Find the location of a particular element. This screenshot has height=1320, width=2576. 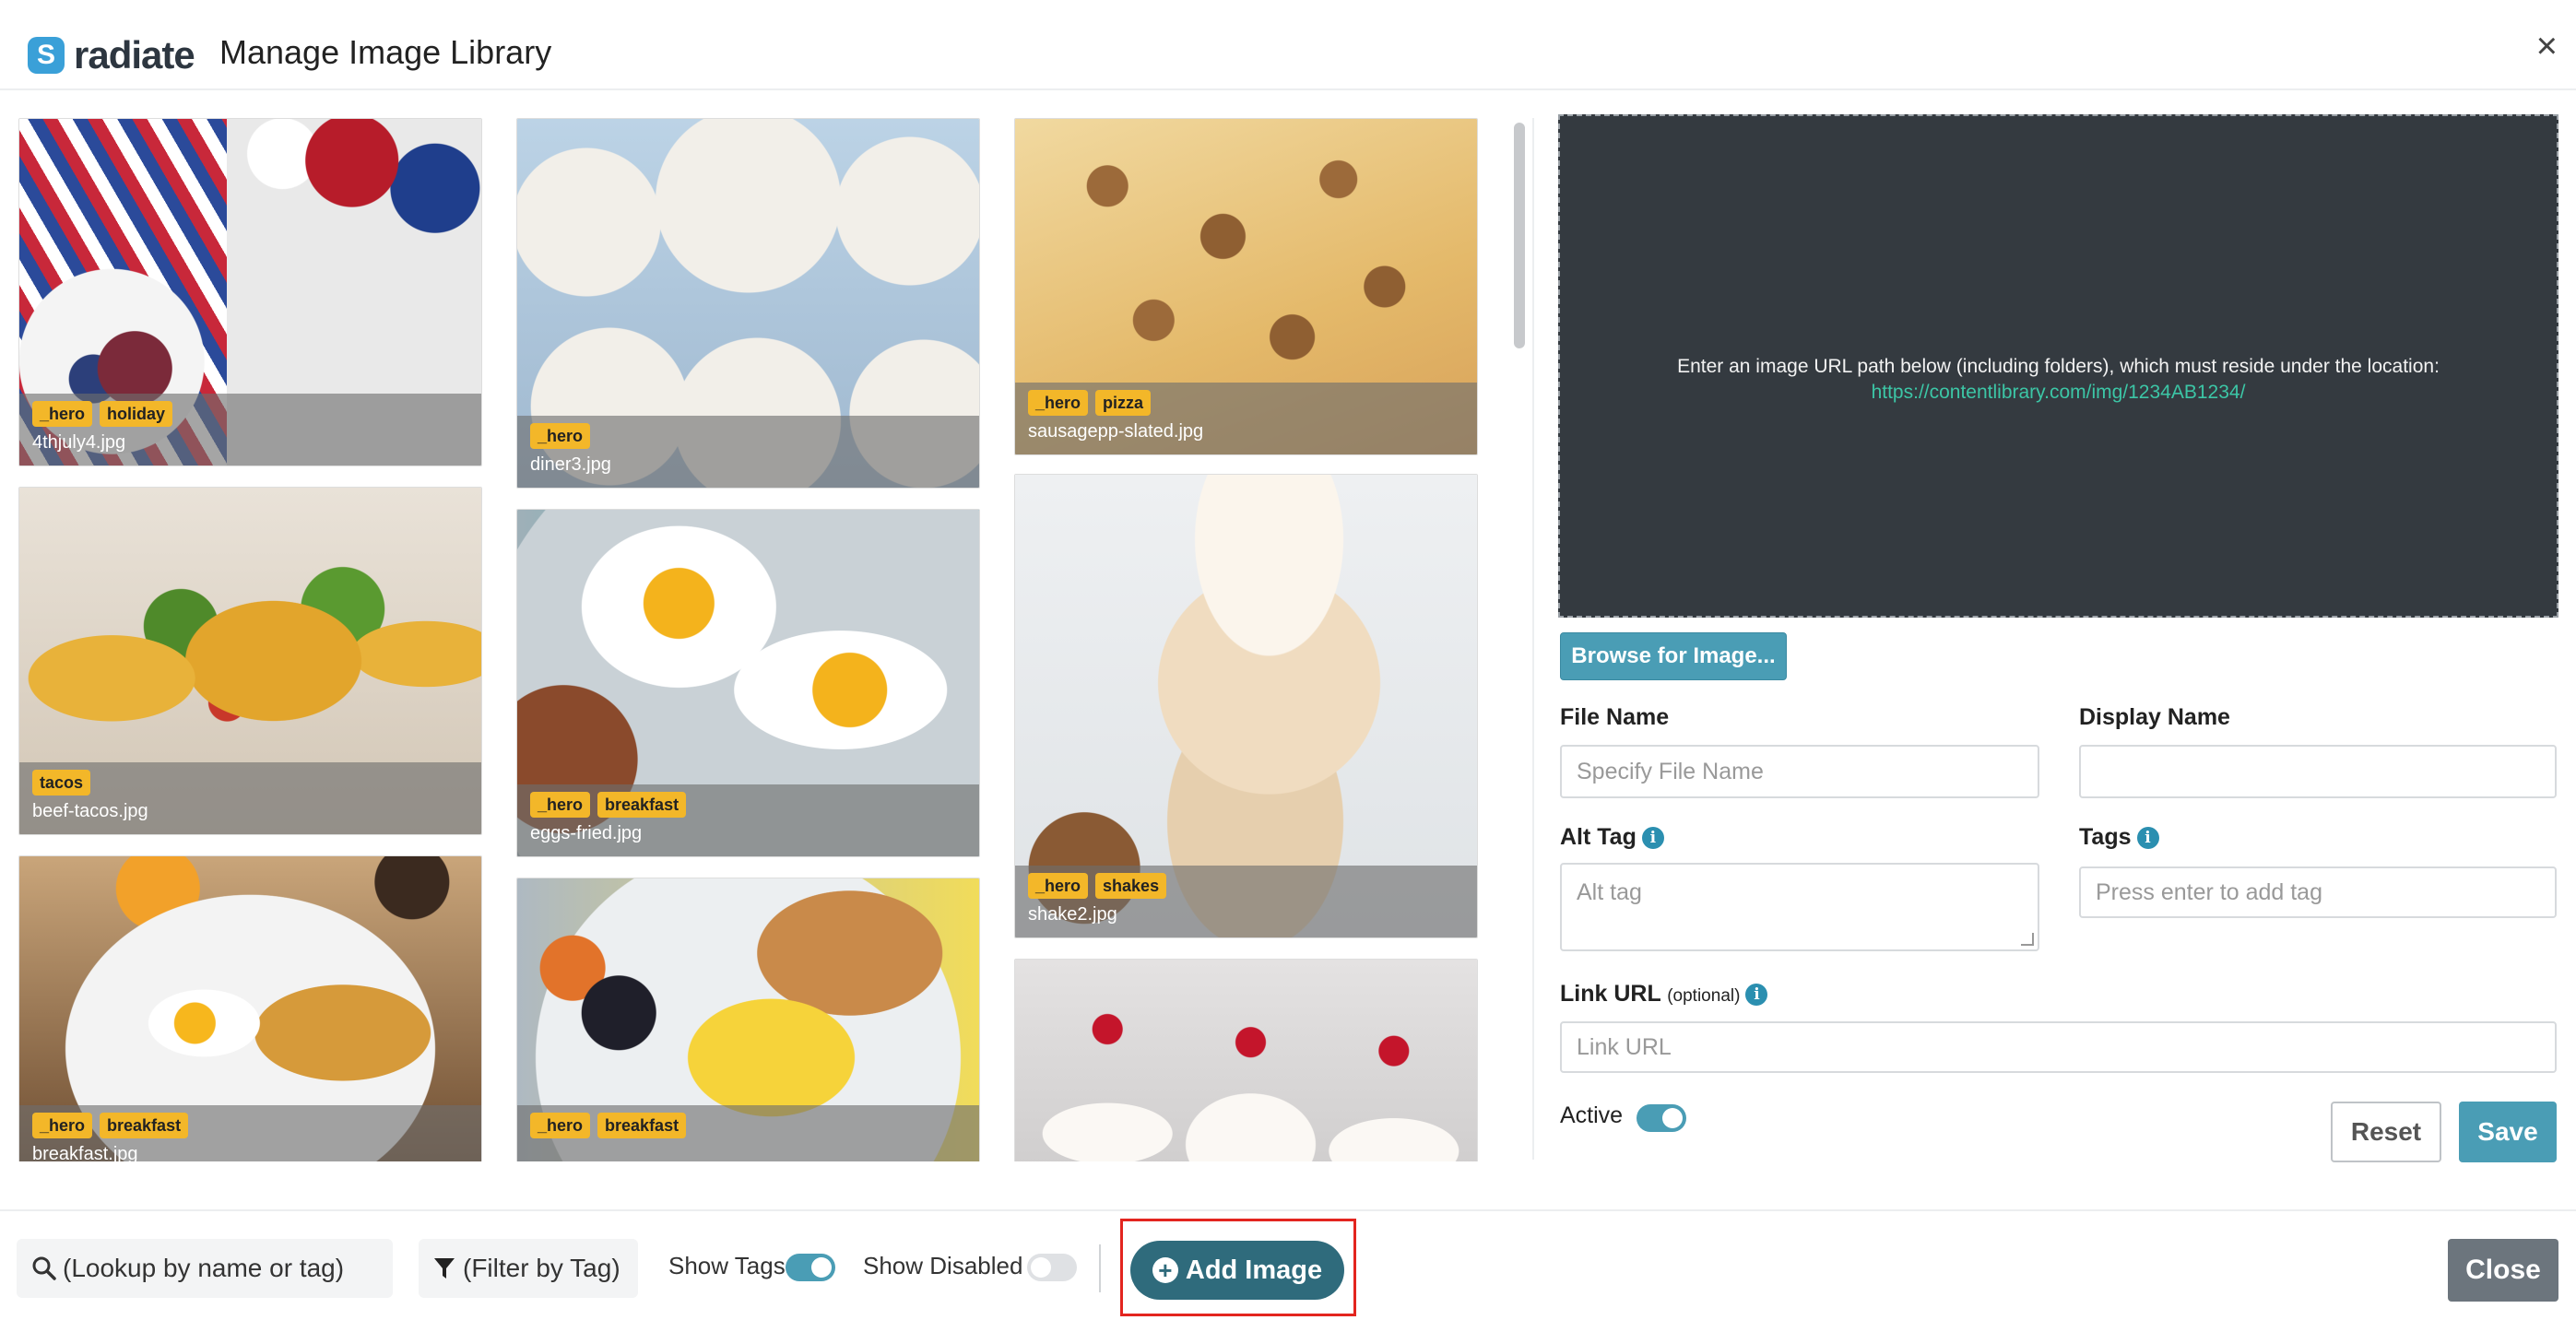

save-button: Save is located at coordinates (2508, 1132).